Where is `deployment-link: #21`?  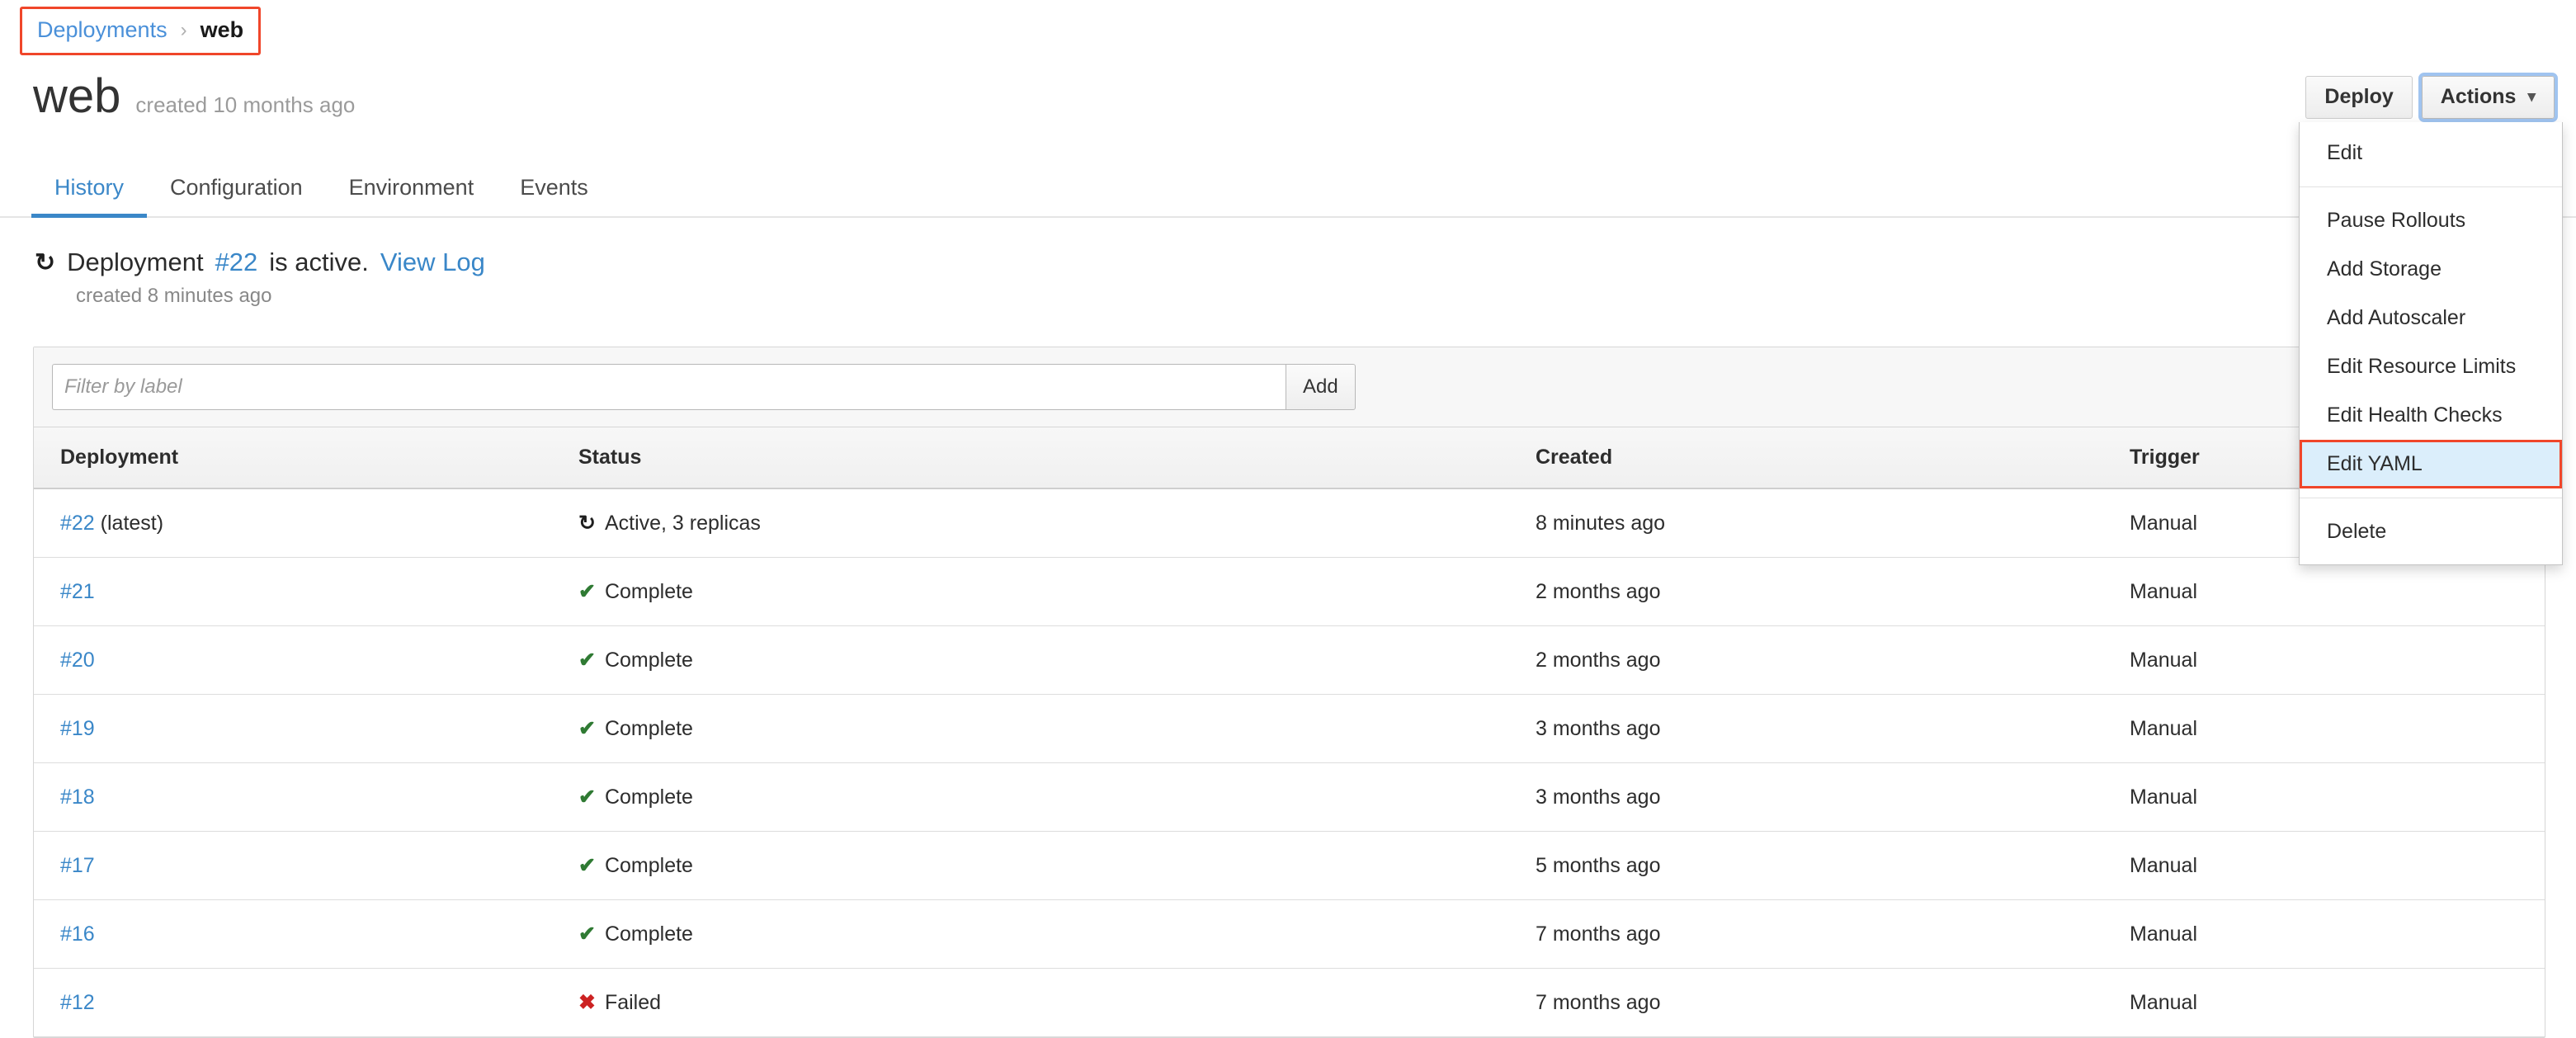 deployment-link: #21 is located at coordinates (77, 591).